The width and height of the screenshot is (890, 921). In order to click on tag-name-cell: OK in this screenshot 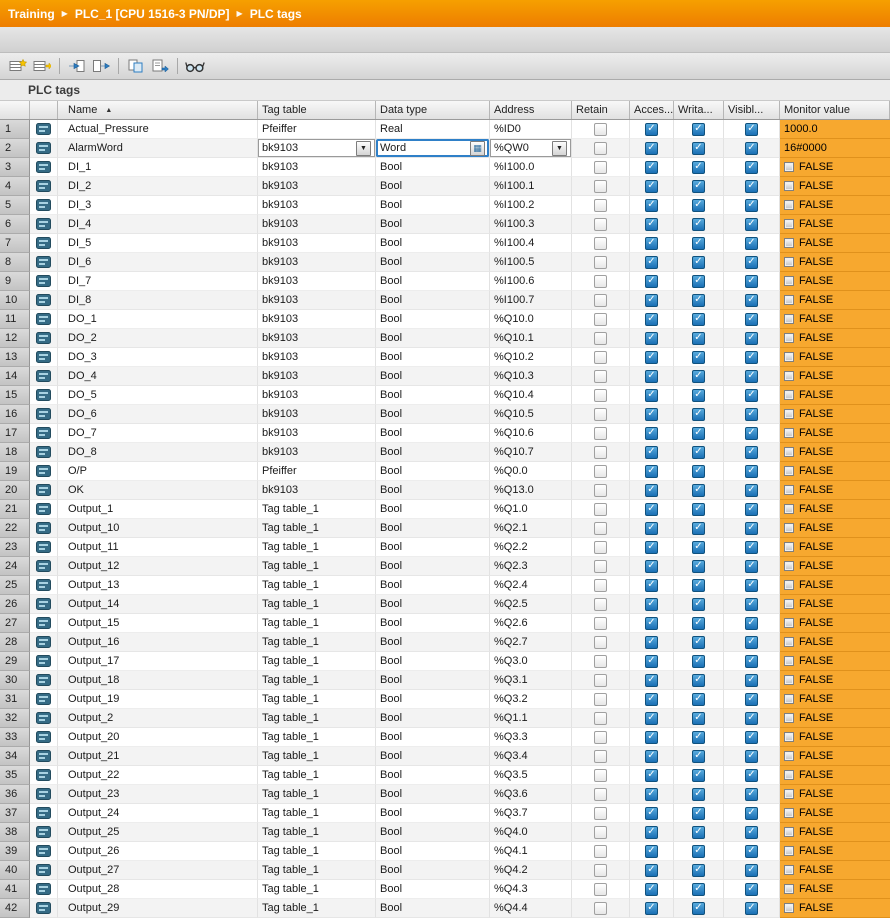, I will do `click(158, 490)`.